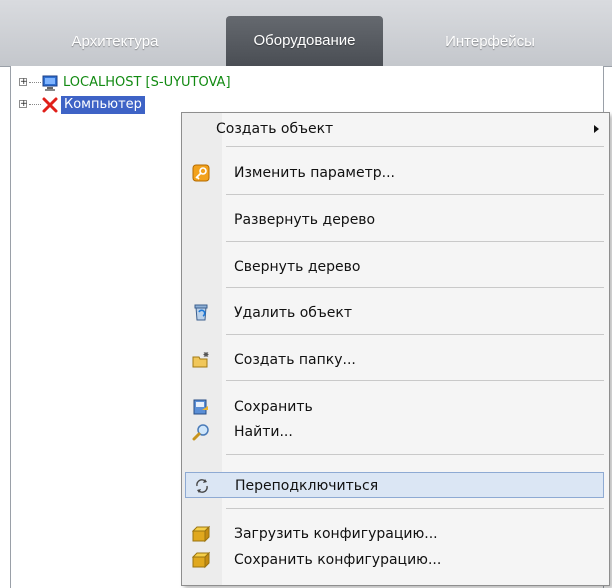 This screenshot has height=588, width=612. What do you see at coordinates (50, 83) in the screenshot?
I see `monitor-icon` at bounding box center [50, 83].